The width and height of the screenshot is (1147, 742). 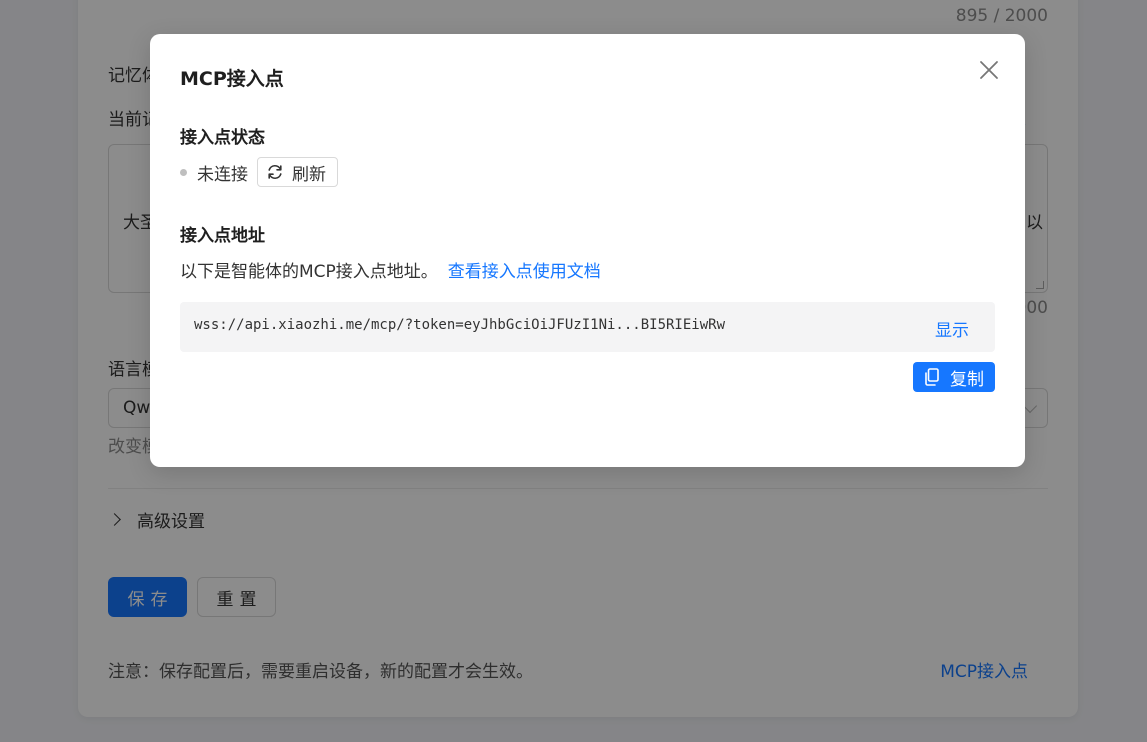 I want to click on status-section-label: 接入点状态, so click(x=222, y=138).